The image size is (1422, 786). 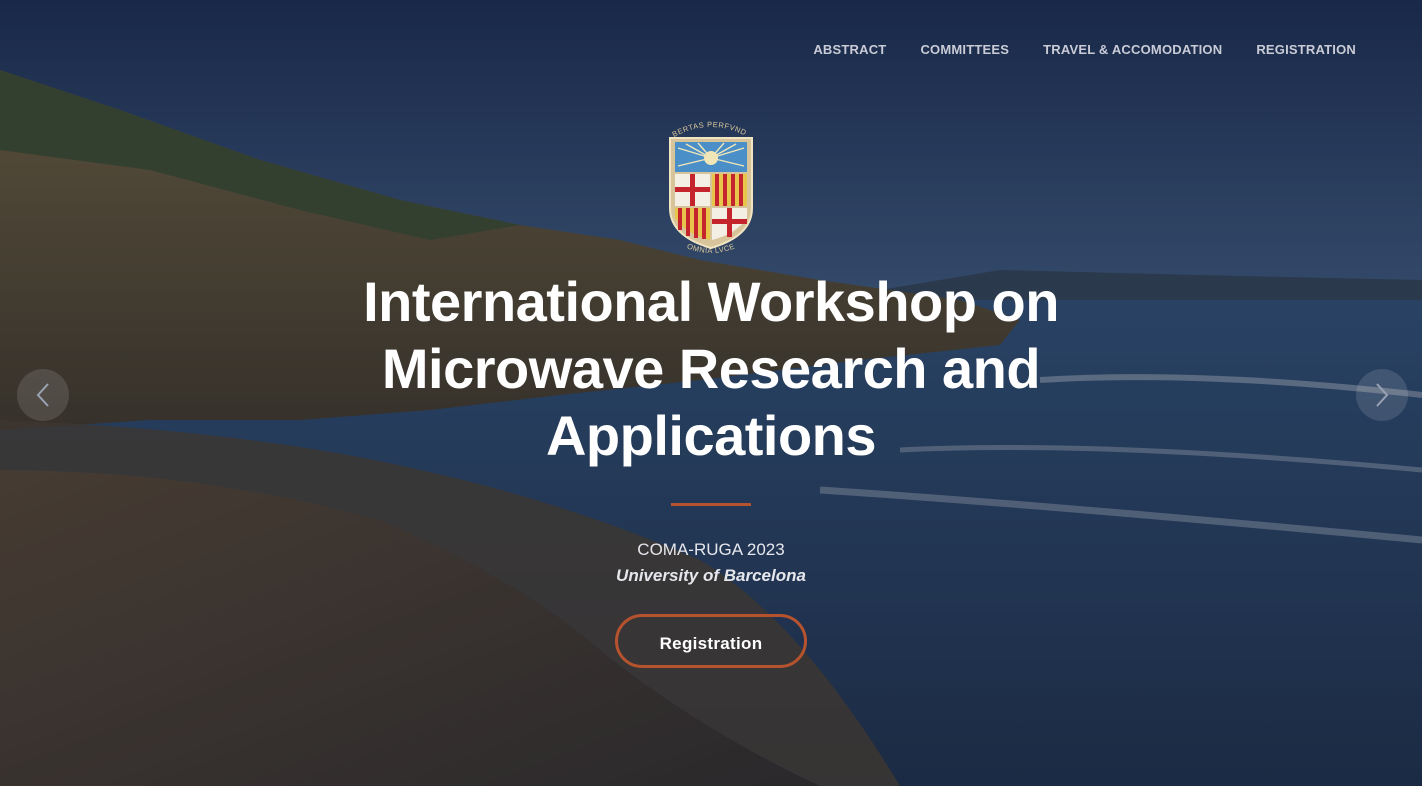 I want to click on event-code: COMA-RUGA 2023, so click(x=711, y=549).